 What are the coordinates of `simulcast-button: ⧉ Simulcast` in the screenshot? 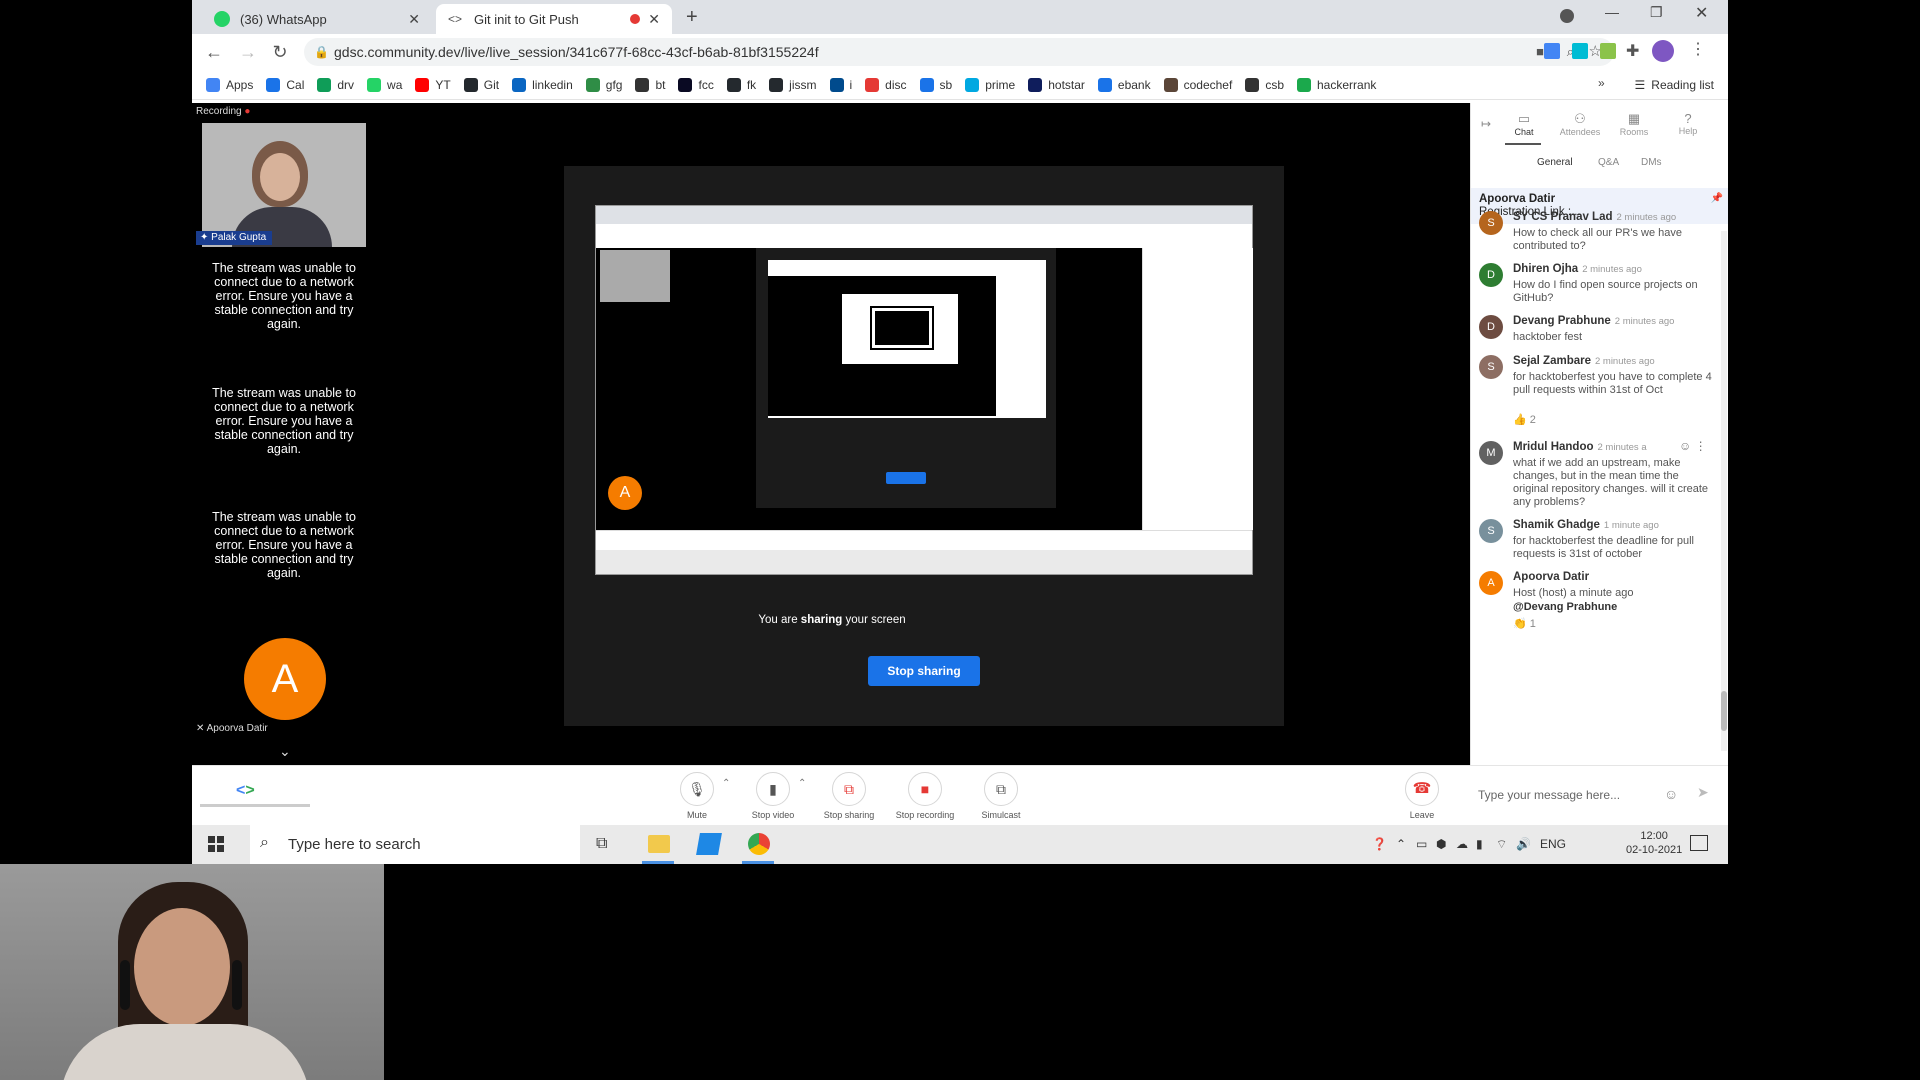 It's located at (1001, 796).